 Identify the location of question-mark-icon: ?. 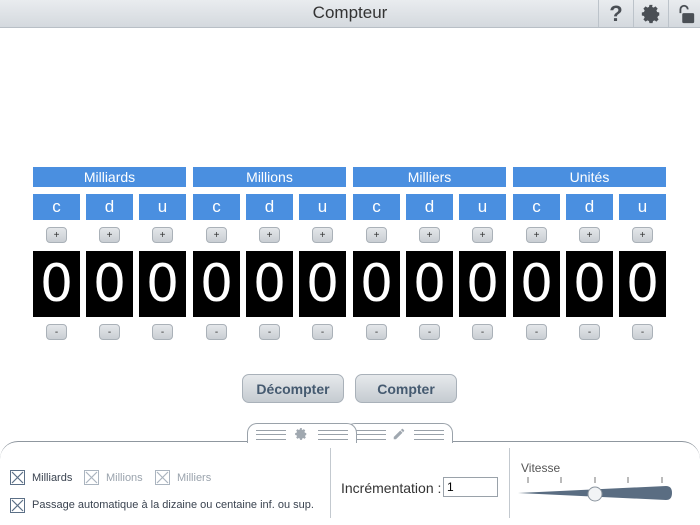
(616, 13).